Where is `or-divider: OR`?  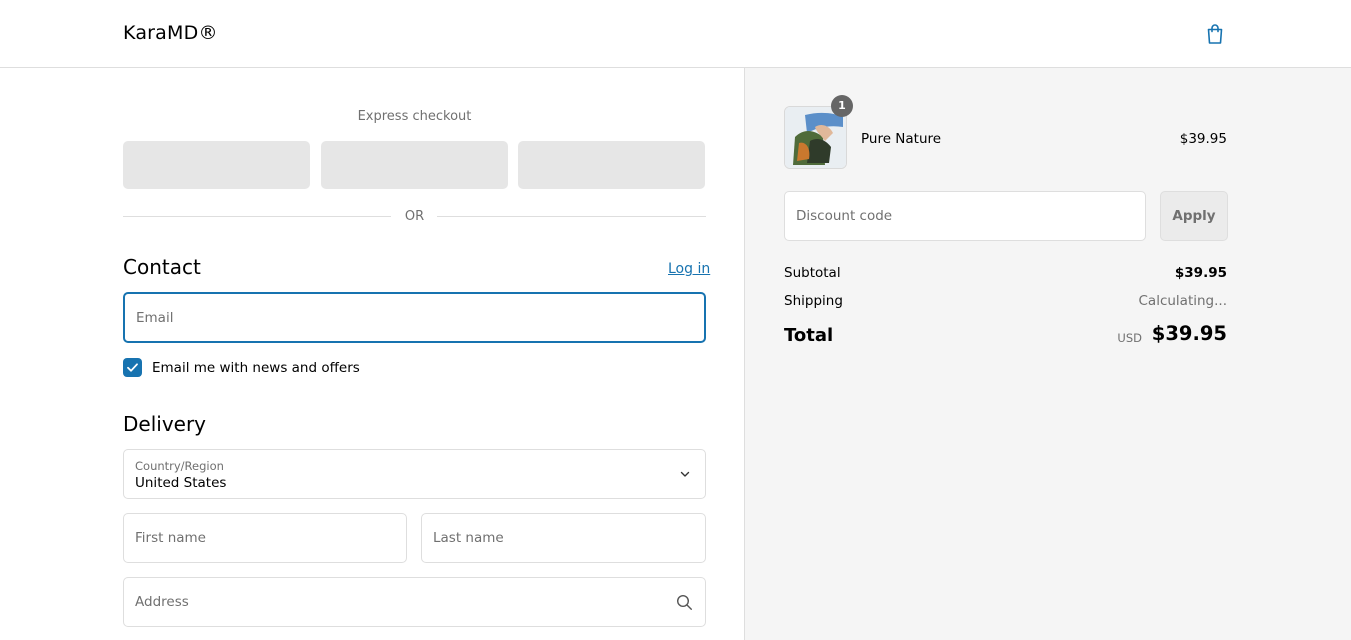 or-divider: OR is located at coordinates (414, 217).